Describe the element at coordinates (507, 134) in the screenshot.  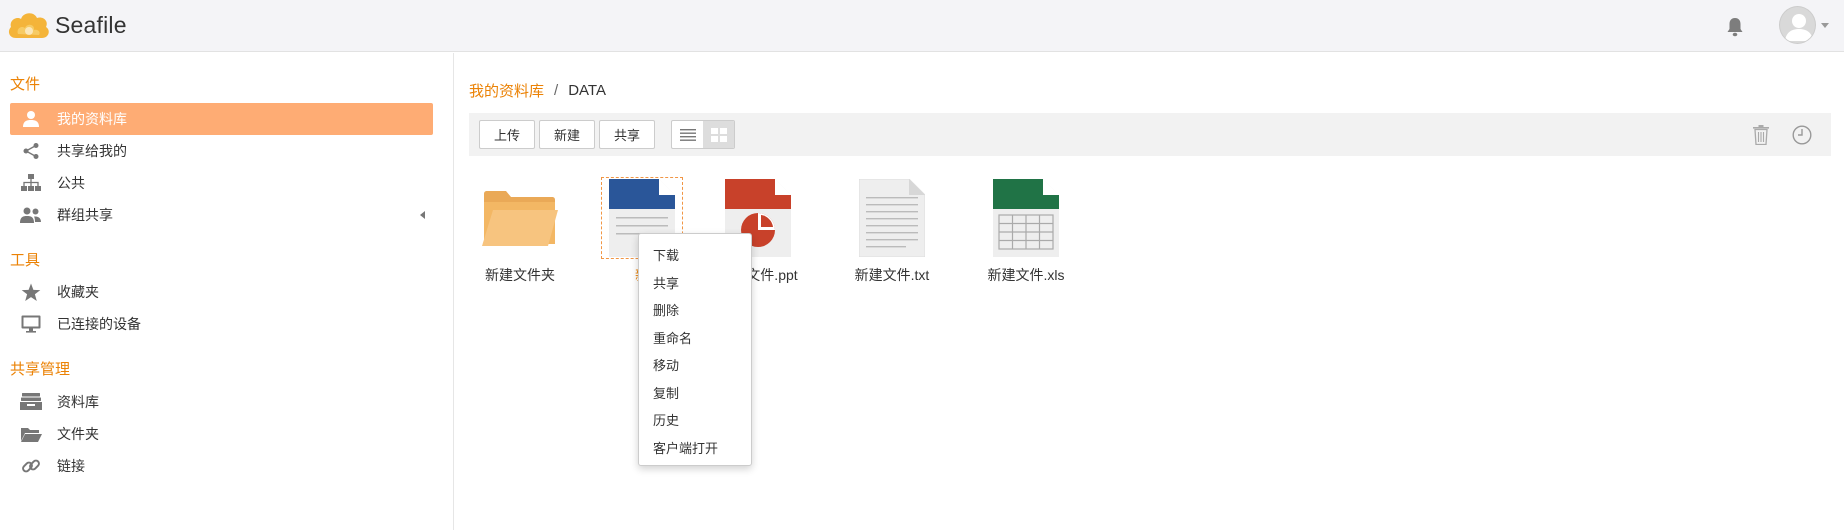
I see `upload-button: 上传` at that location.